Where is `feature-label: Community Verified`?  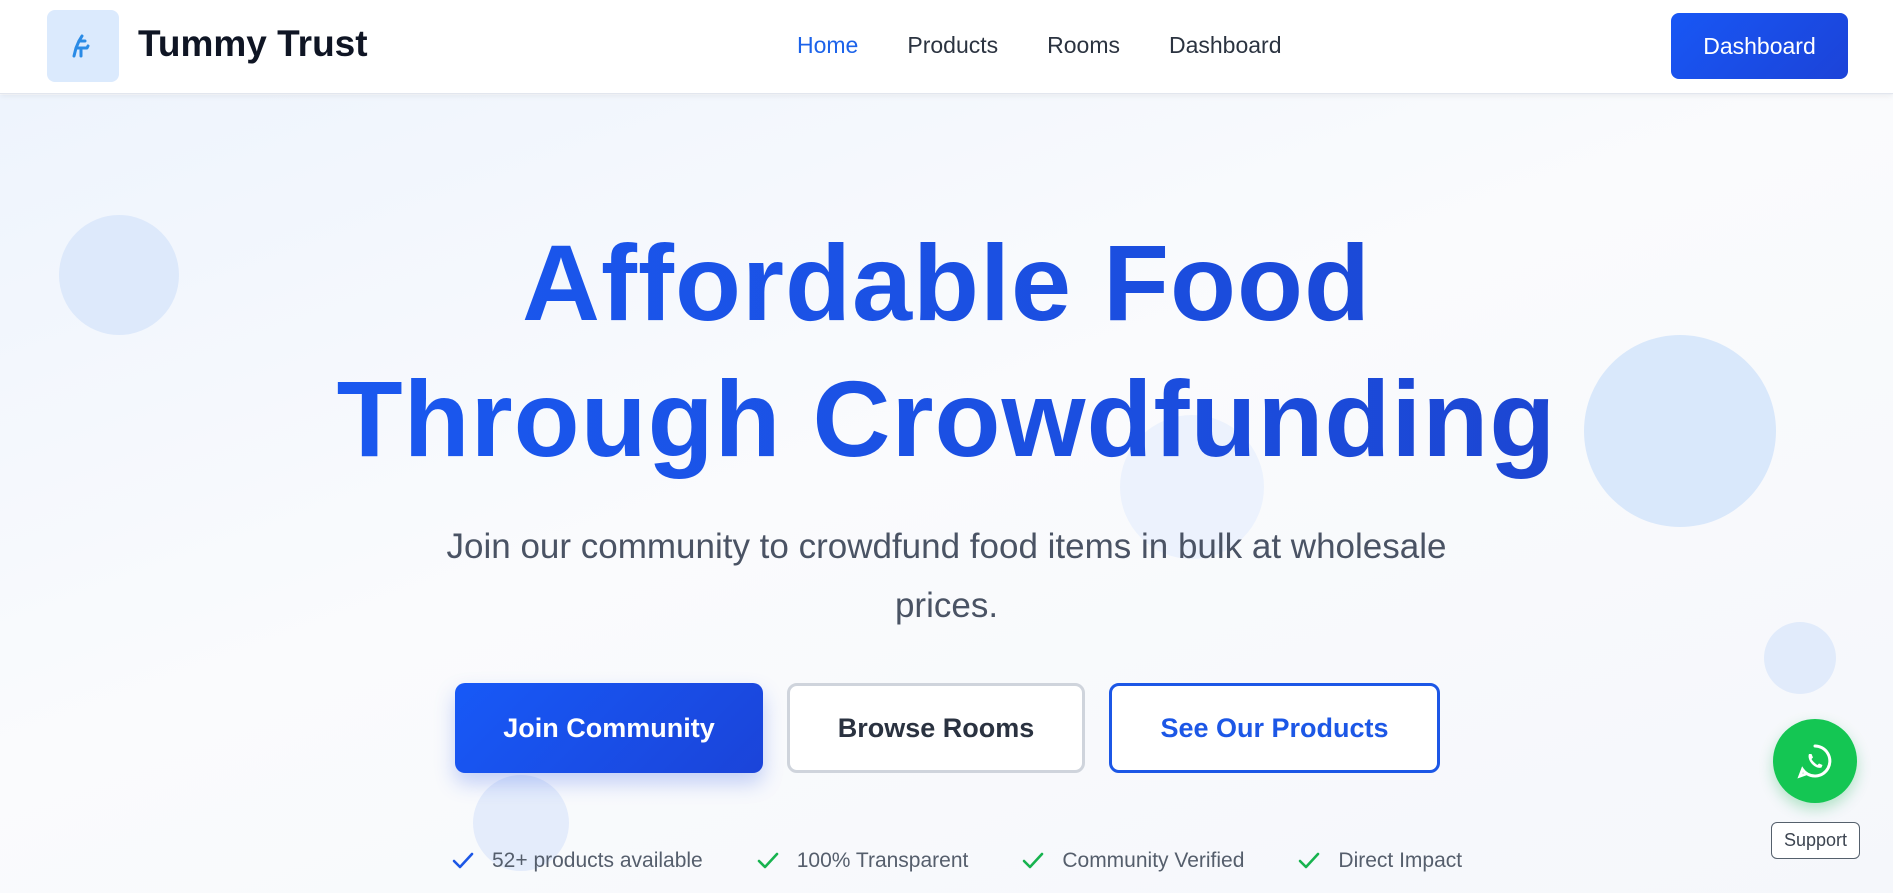 feature-label: Community Verified is located at coordinates (1153, 860).